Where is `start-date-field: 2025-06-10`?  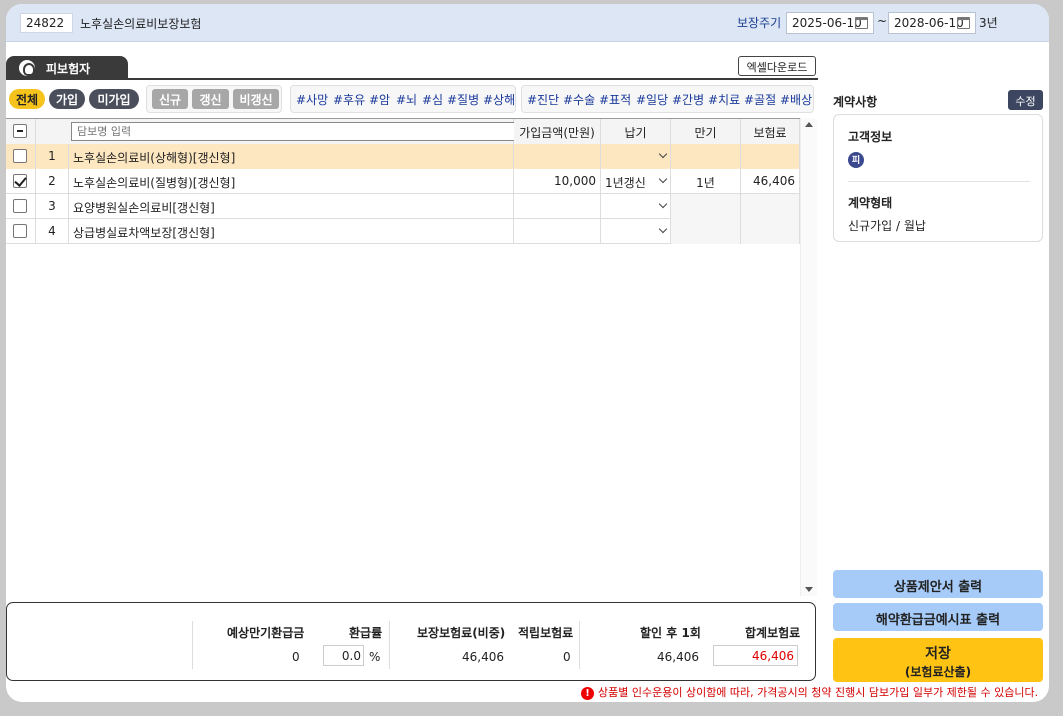 start-date-field: 2025-06-10 is located at coordinates (830, 23).